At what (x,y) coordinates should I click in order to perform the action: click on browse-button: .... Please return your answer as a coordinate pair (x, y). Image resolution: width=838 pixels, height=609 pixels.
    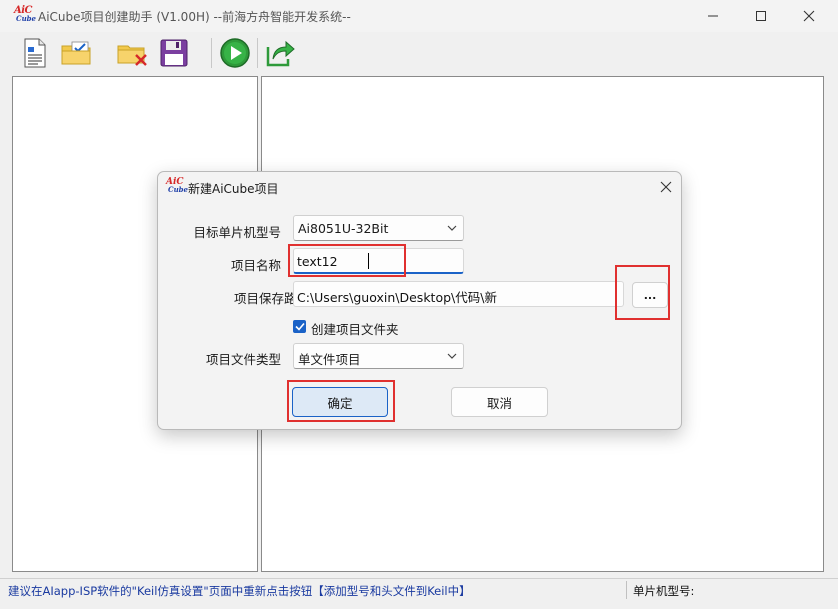
    Looking at the image, I should click on (650, 295).